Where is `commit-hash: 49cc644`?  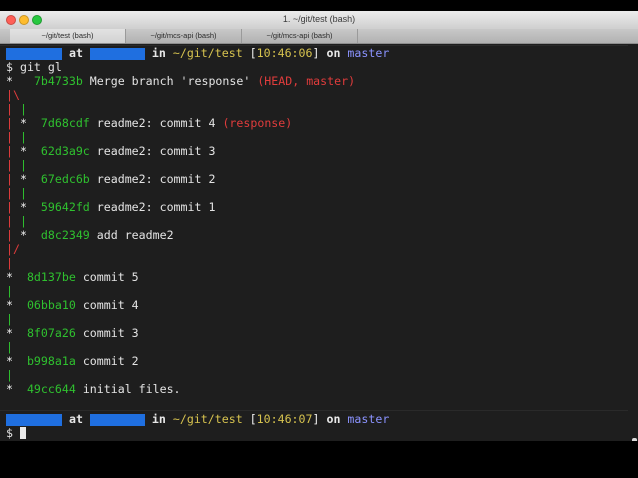 commit-hash: 49cc644 is located at coordinates (51, 389).